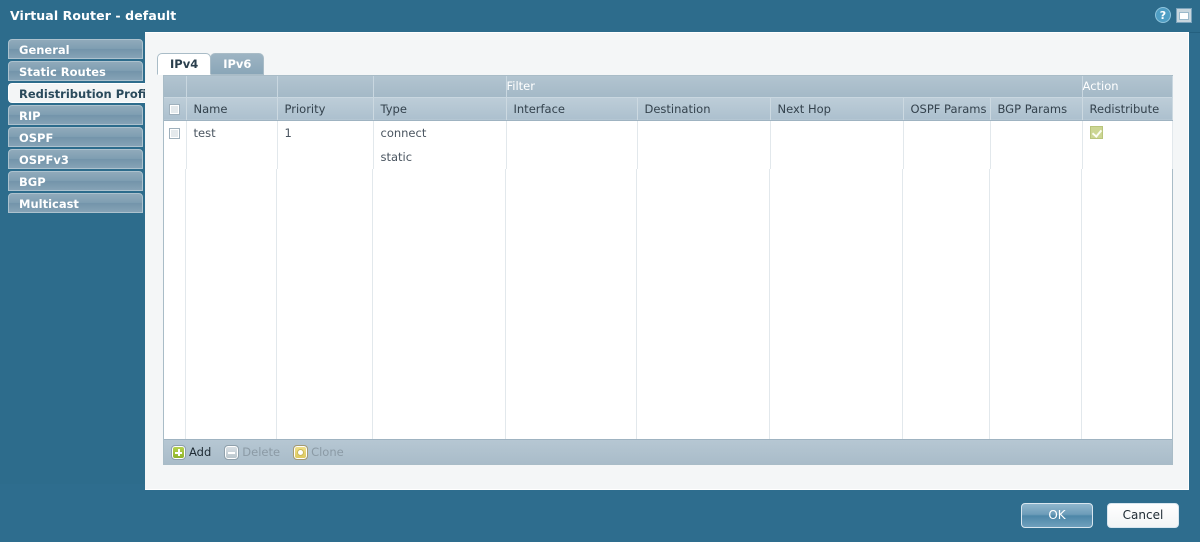 The width and height of the screenshot is (1200, 542). I want to click on sidebar-item-ospfv3: OSPFv3, so click(75, 159).